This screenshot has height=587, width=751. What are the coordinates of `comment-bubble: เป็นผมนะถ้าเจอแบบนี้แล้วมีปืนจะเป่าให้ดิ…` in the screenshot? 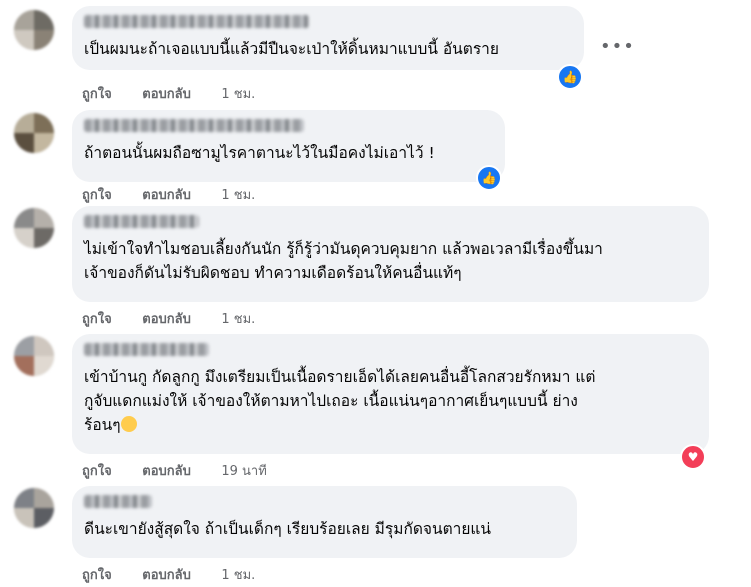 It's located at (328, 38).